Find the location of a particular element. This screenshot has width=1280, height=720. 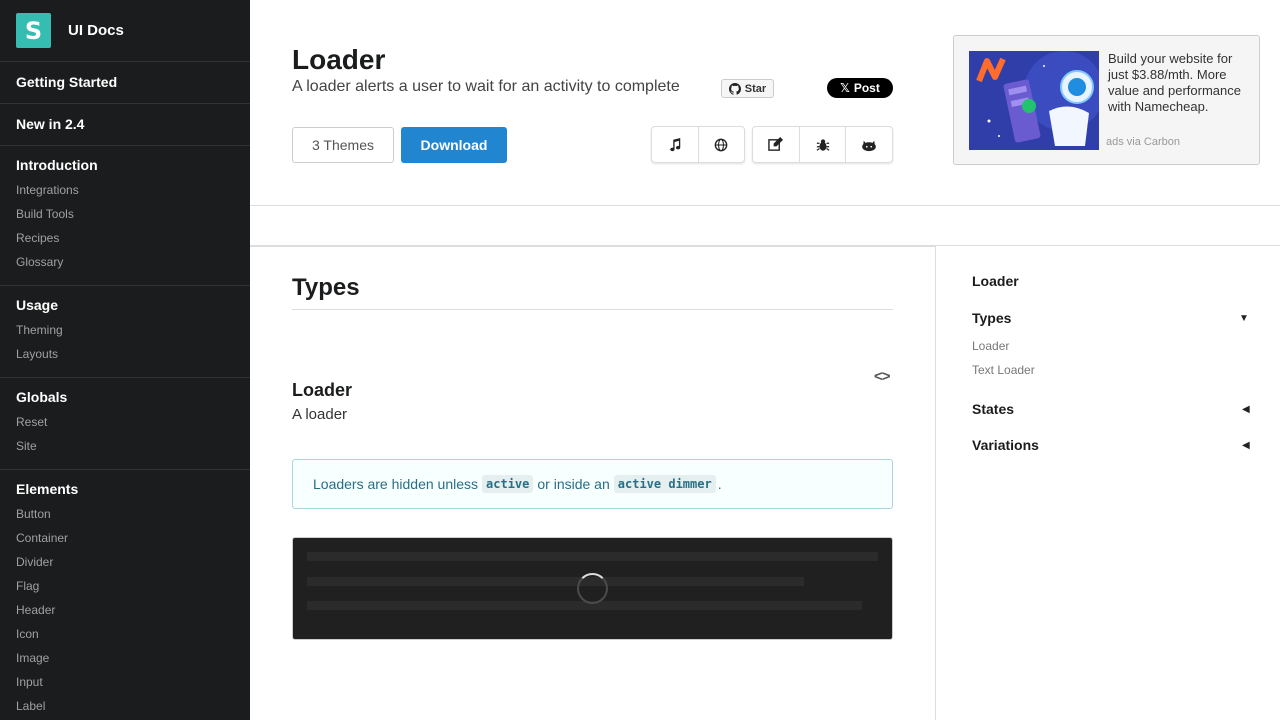

toc-types: Types is located at coordinates (991, 318).